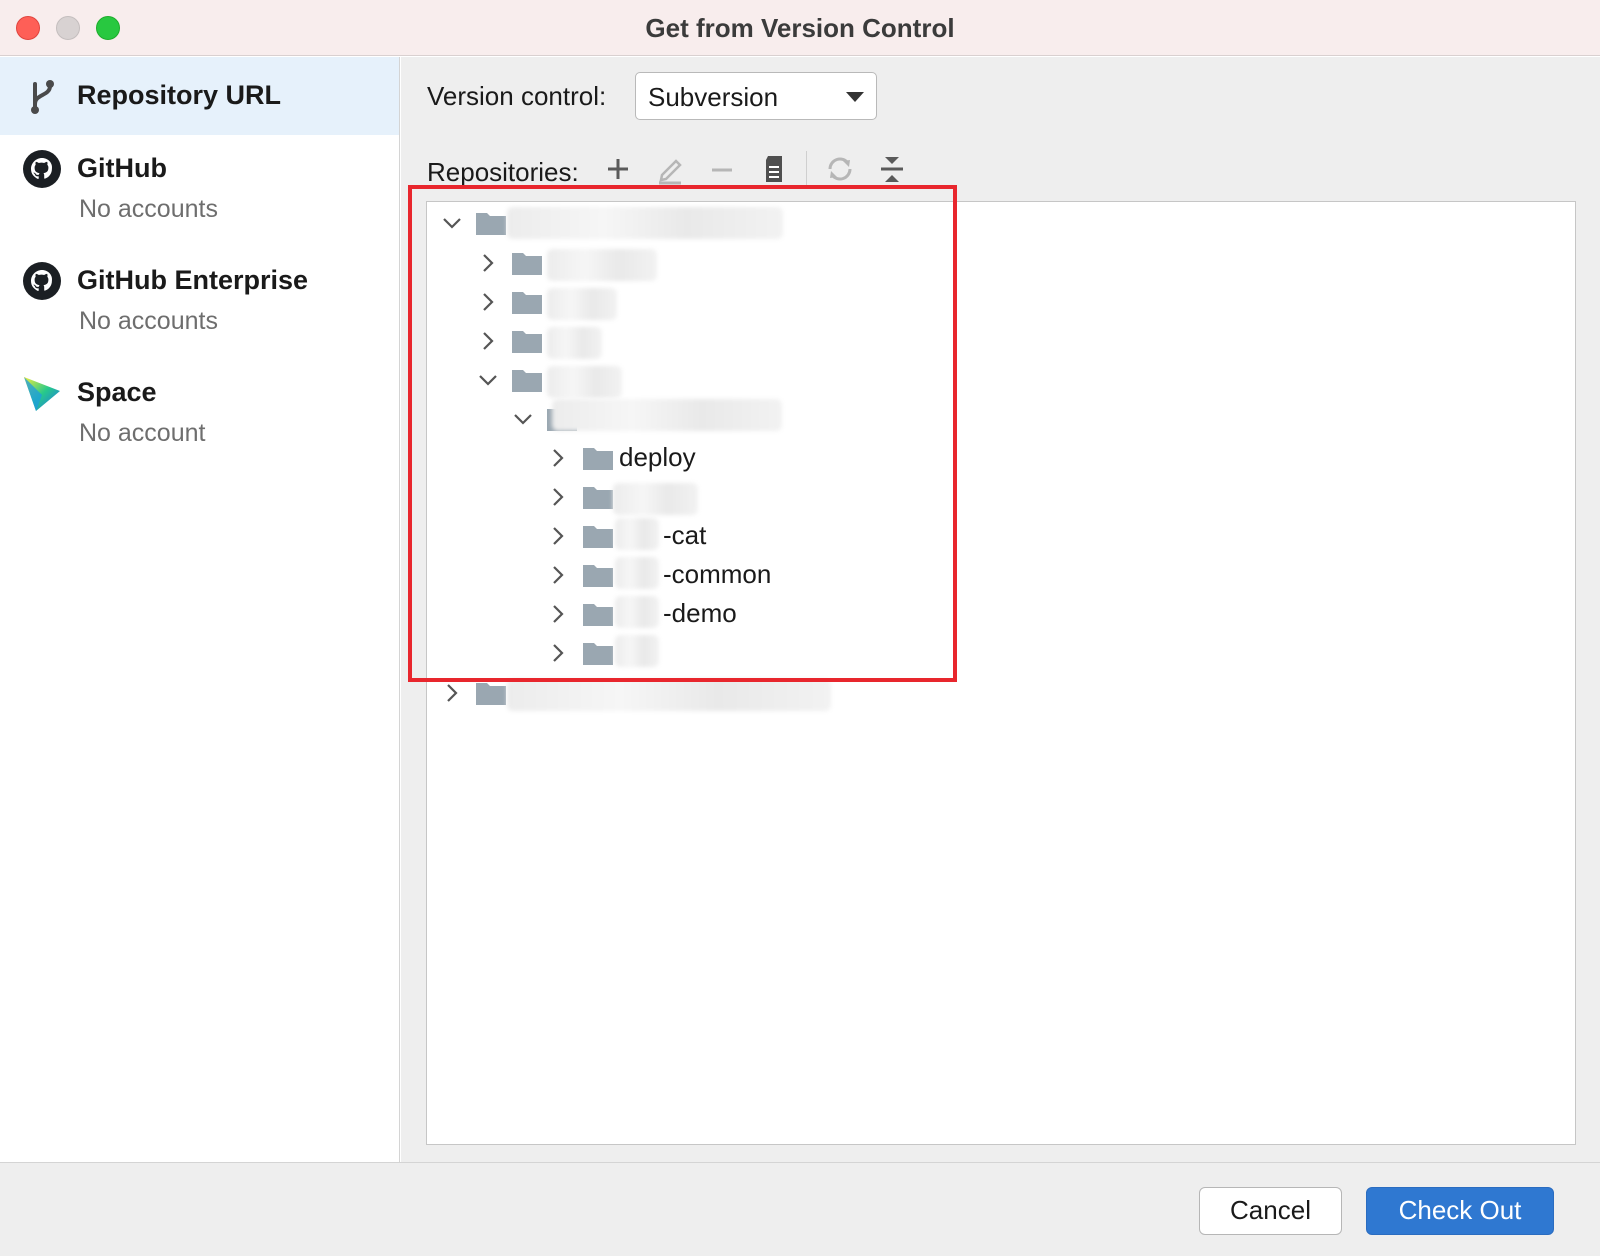  I want to click on add-icon, so click(618, 169).